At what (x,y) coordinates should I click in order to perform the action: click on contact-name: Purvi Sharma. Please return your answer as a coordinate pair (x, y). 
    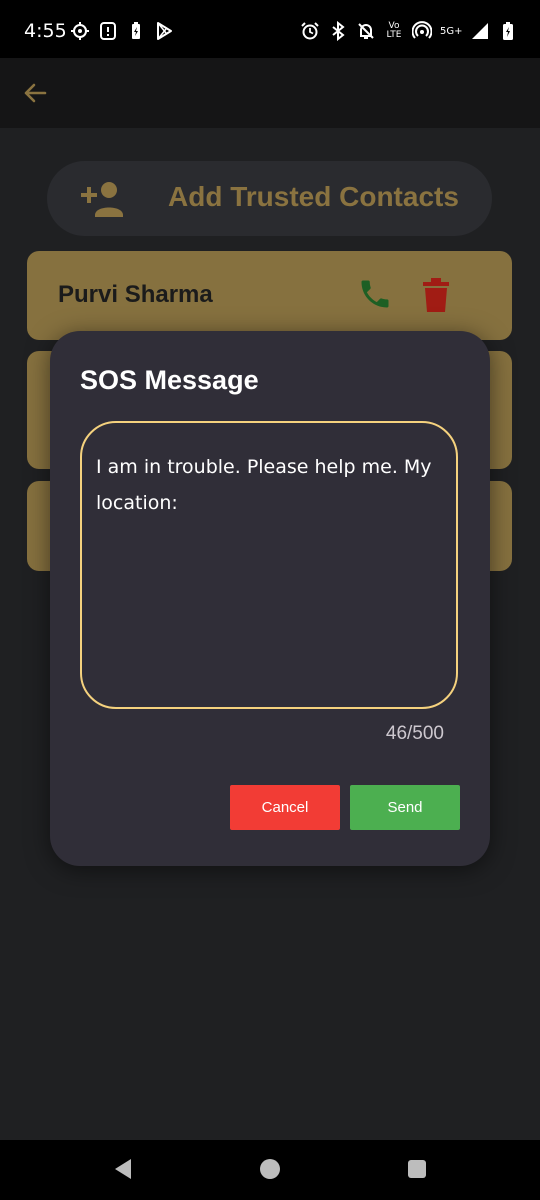
    Looking at the image, I should click on (135, 294).